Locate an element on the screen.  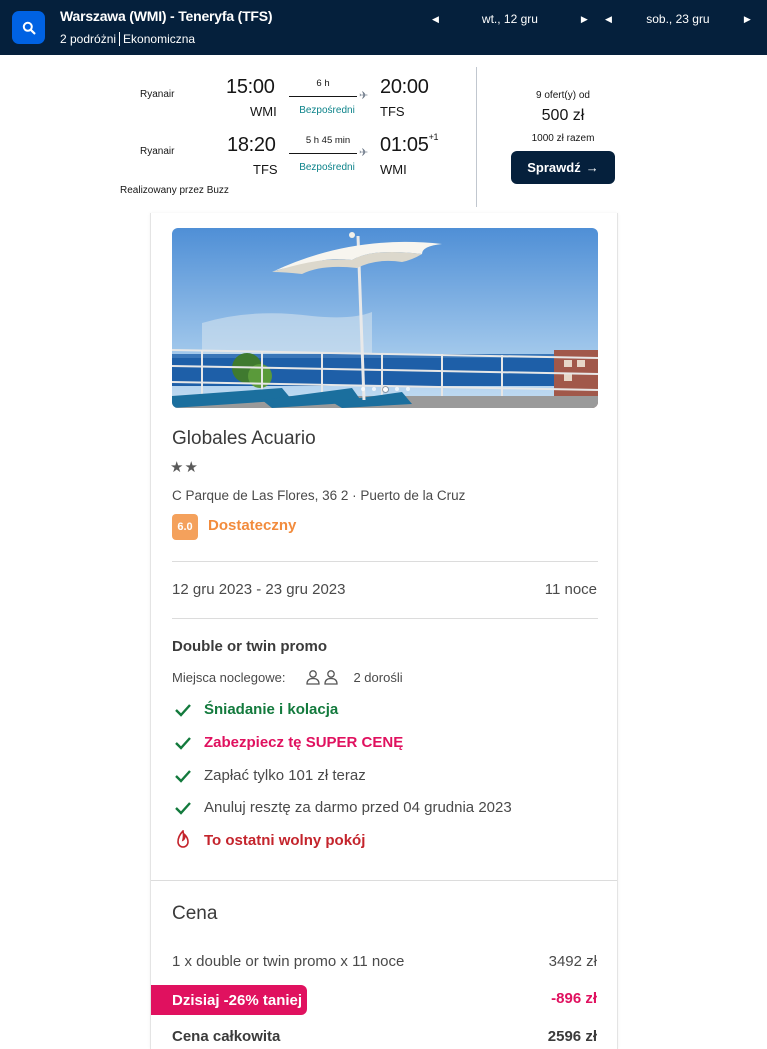
inbound-route-line is located at coordinates (323, 153).